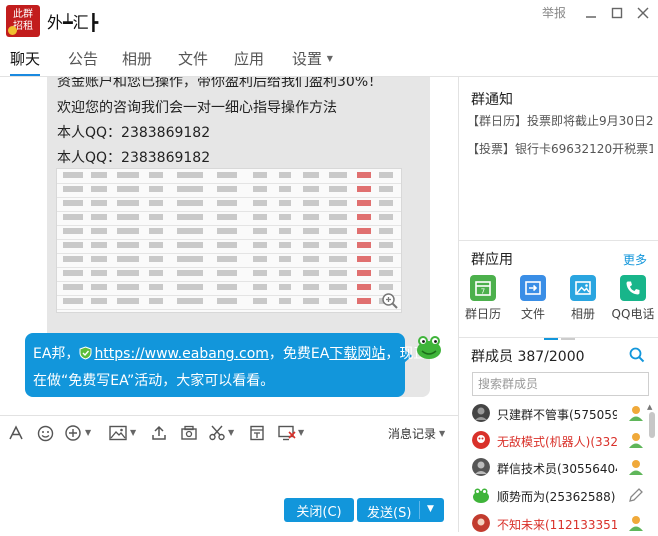 Image resolution: width=658 pixels, height=536 pixels. I want to click on message-underlined-text: 下载网站, so click(357, 354).